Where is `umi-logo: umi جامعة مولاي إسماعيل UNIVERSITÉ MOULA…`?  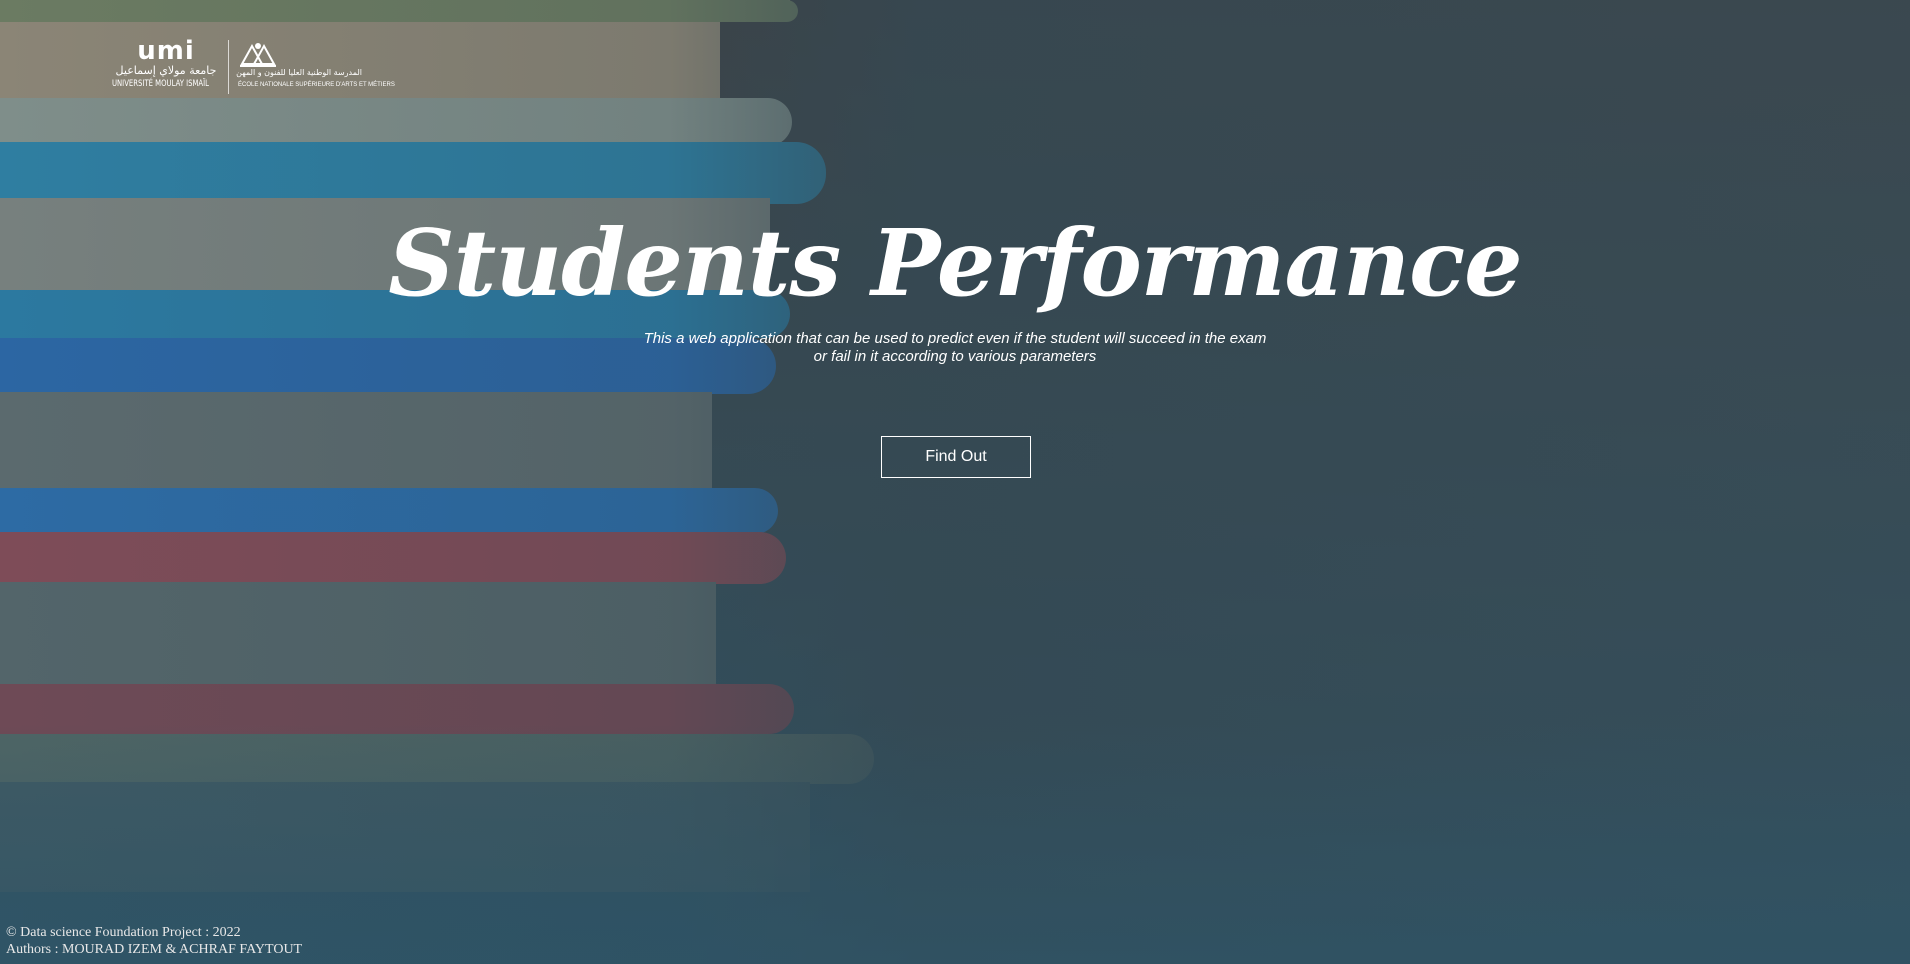
umi-logo: umi جامعة مولاي إسماعيل UNIVERSITÉ MOULA… is located at coordinates (166, 67).